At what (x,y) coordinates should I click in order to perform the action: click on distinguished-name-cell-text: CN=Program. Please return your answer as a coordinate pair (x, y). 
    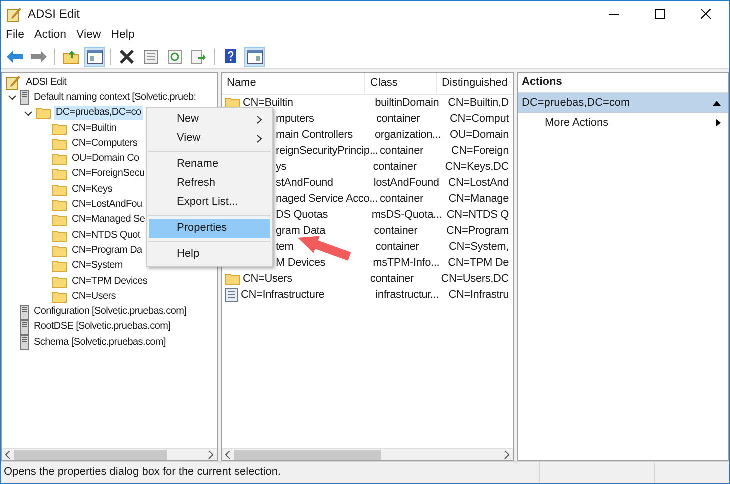
    Looking at the image, I should click on (478, 231).